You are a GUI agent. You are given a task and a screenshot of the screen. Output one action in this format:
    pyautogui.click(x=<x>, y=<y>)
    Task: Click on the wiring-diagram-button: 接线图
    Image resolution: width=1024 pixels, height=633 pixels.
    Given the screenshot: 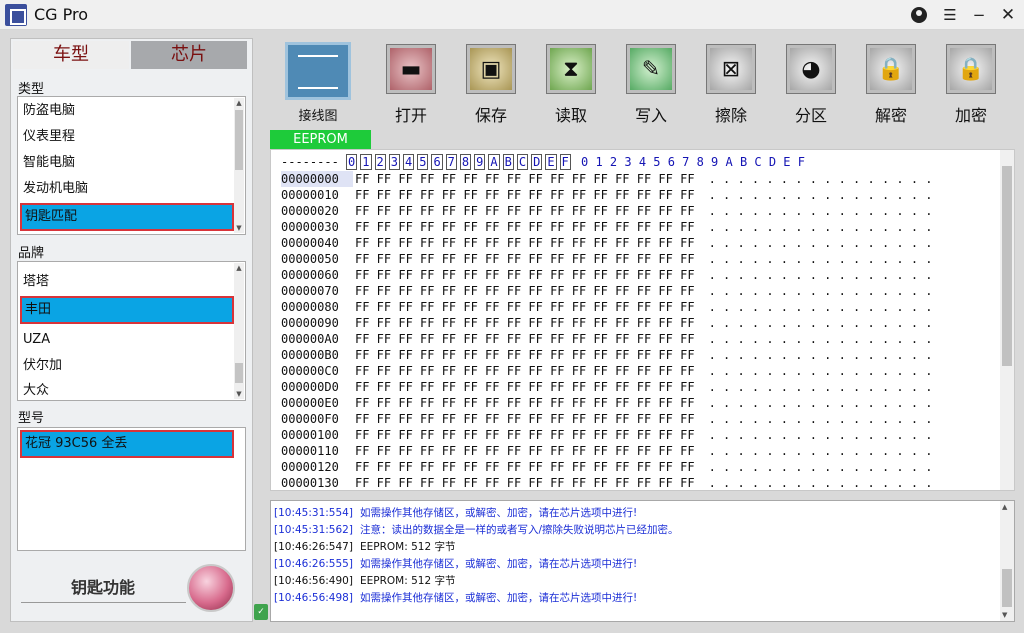 What is the action you would take?
    pyautogui.click(x=318, y=83)
    